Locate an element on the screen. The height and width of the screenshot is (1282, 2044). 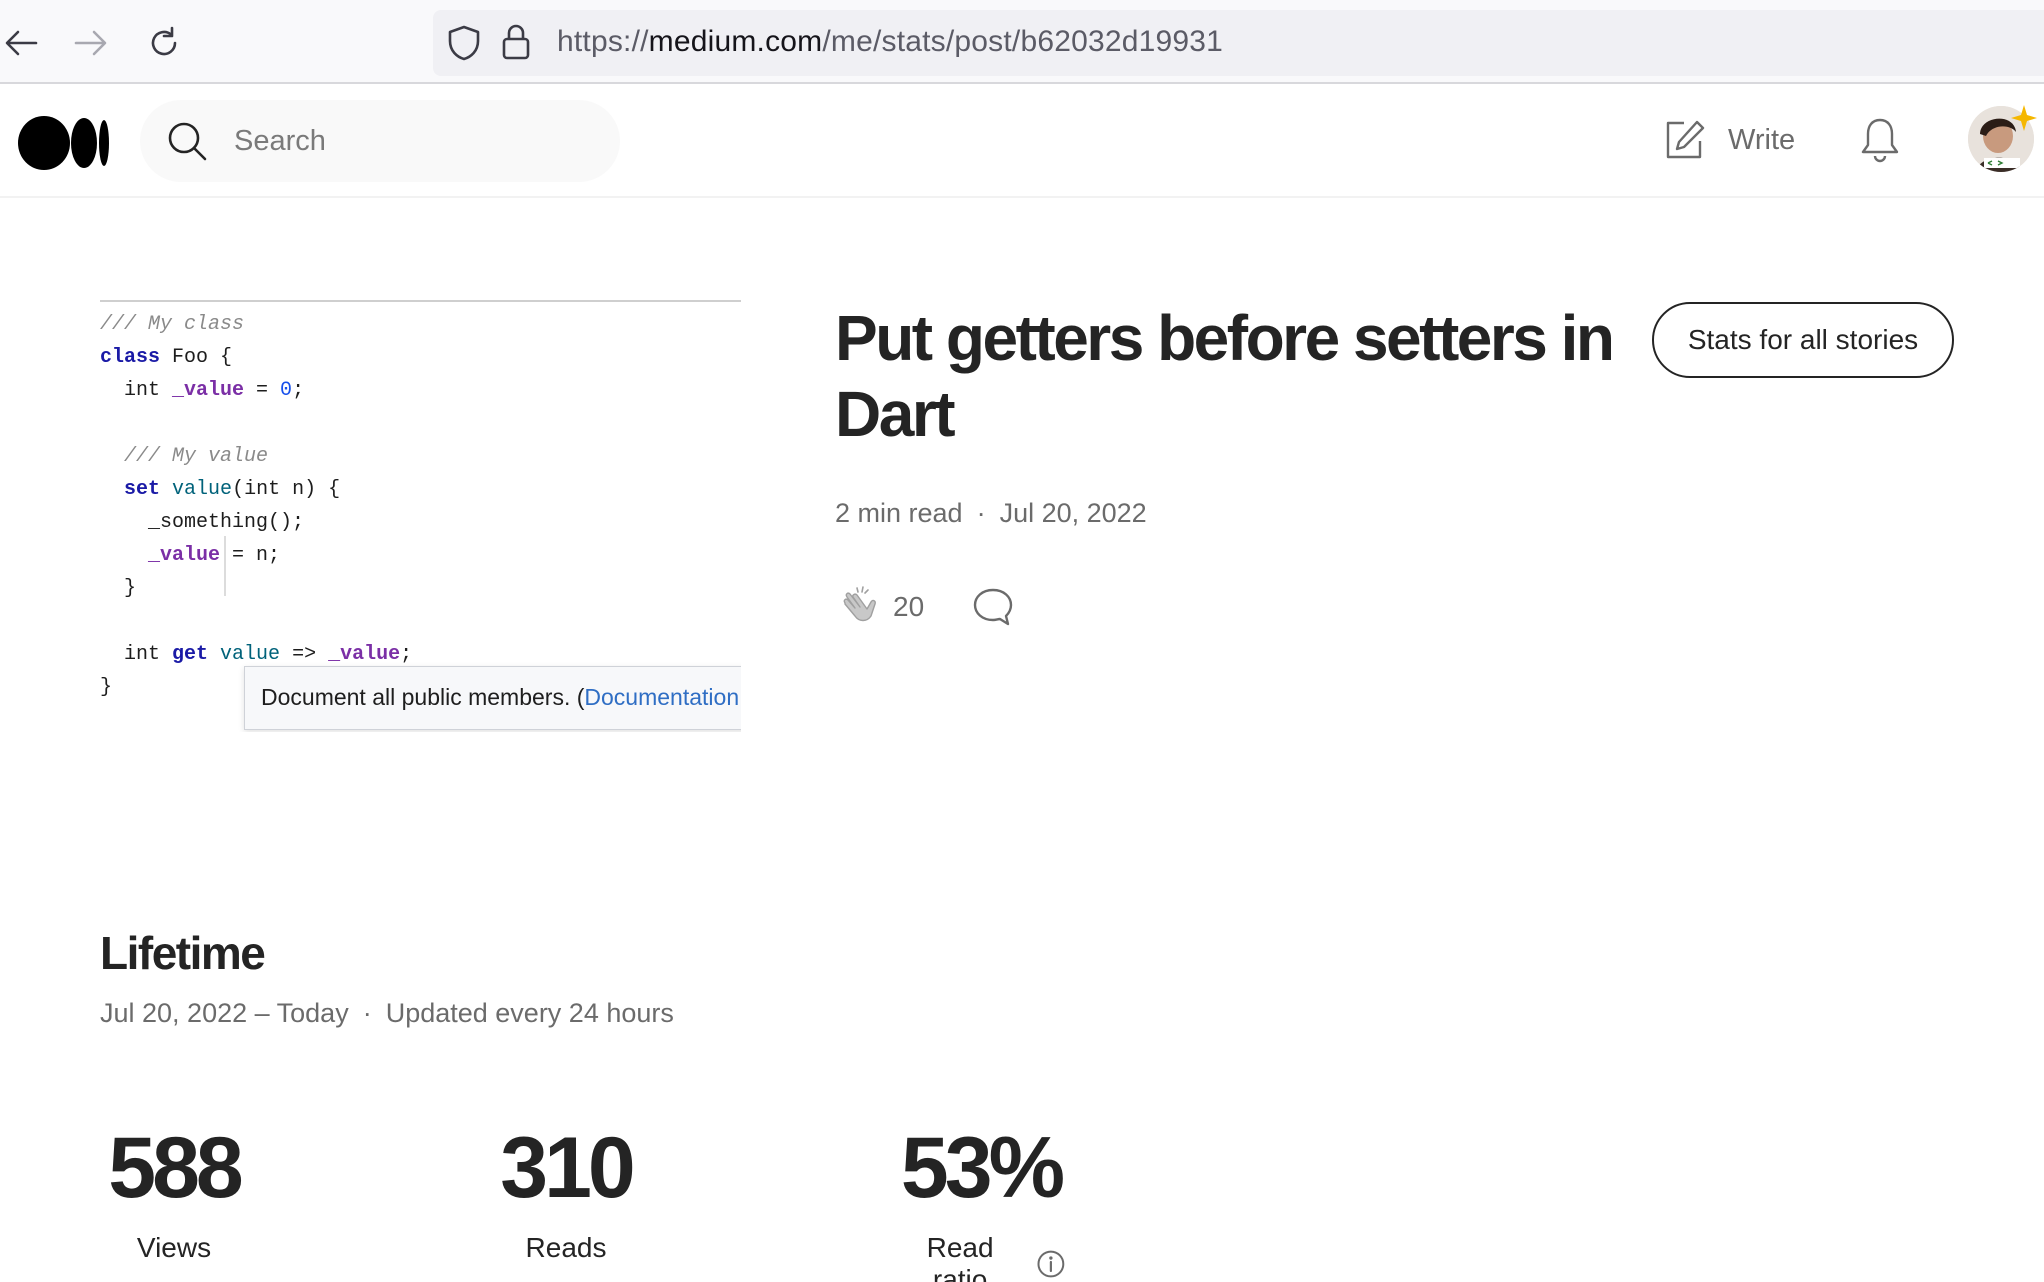
stat-label: Reads is located at coordinates (566, 1247).